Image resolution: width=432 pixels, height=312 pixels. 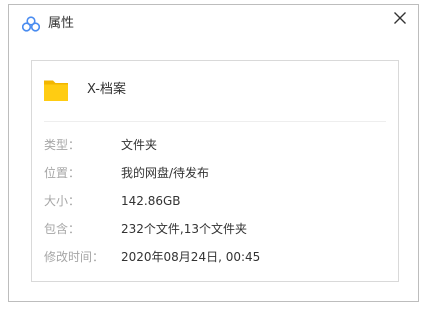 What do you see at coordinates (213, 23) in the screenshot?
I see `title-bar: 属性` at bounding box center [213, 23].